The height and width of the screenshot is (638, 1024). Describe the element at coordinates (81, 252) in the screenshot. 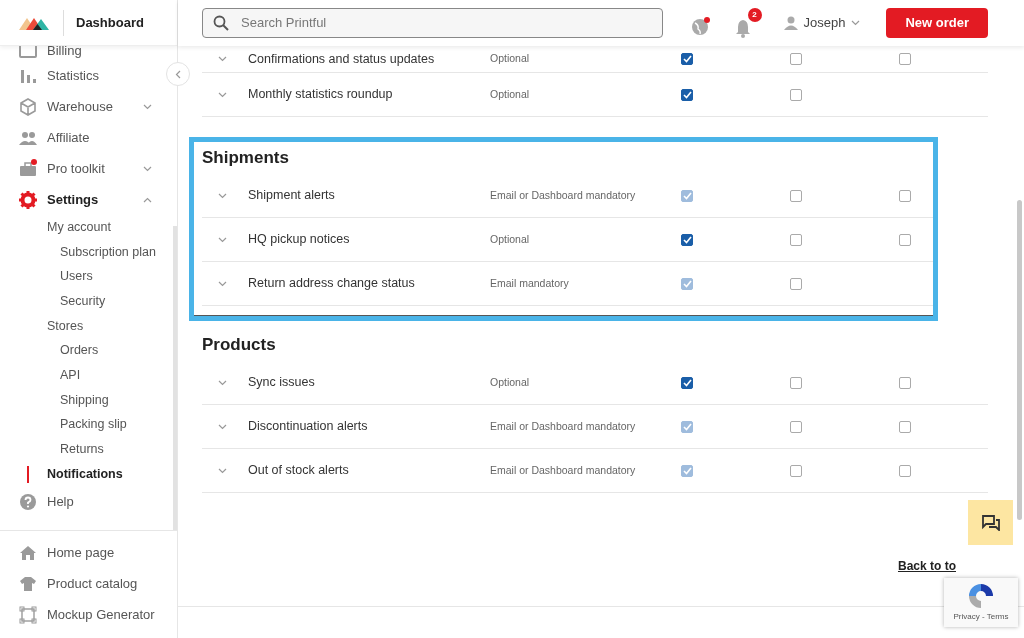

I see `sidebar-subitem: Subscription plan` at that location.